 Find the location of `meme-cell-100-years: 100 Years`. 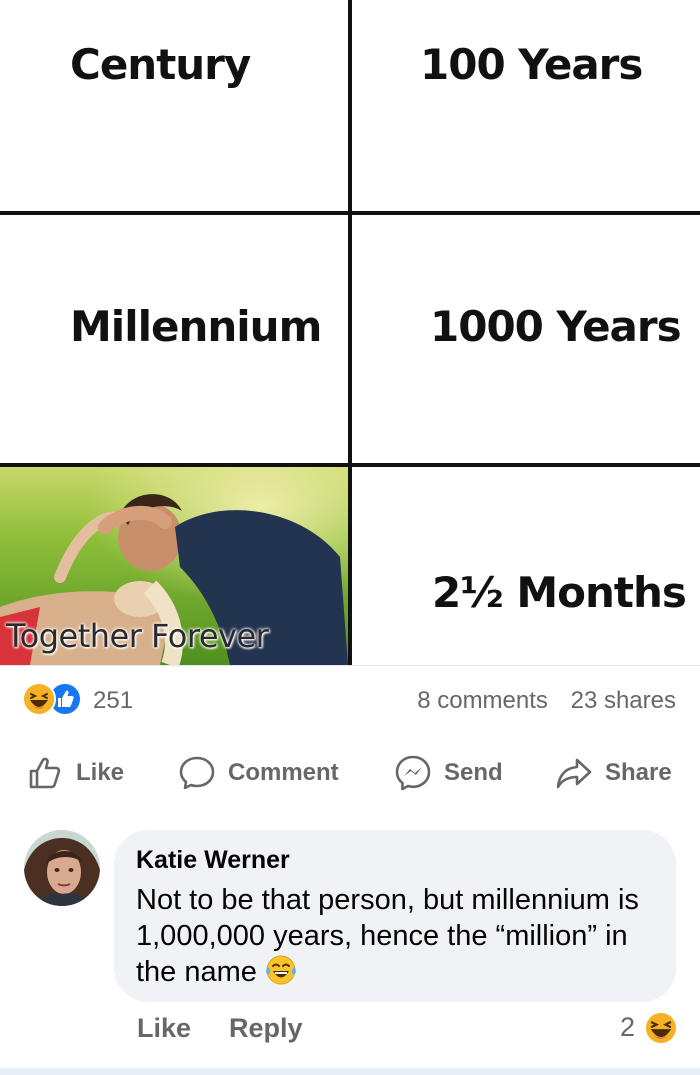

meme-cell-100-years: 100 Years is located at coordinates (531, 64).